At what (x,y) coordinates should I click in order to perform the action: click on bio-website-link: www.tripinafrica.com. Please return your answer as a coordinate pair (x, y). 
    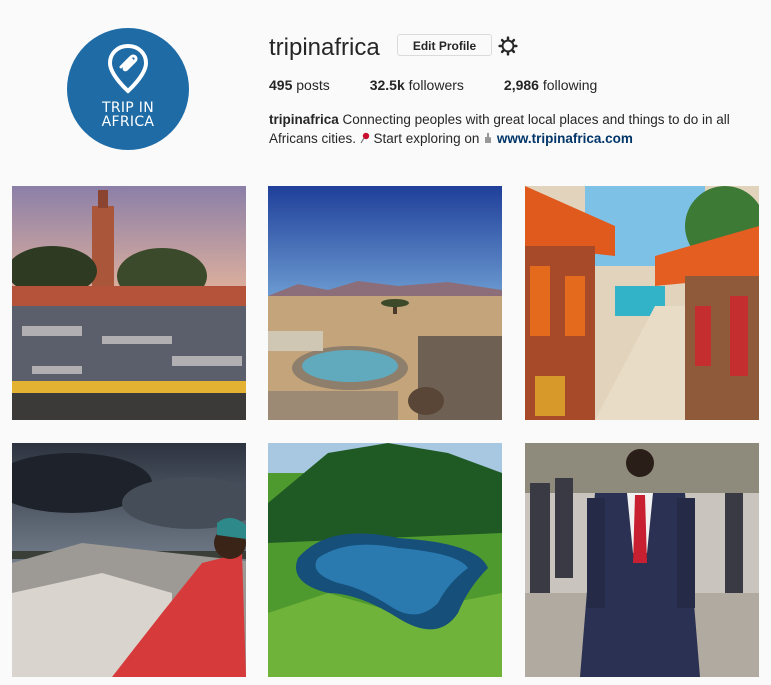
    Looking at the image, I should click on (565, 138).